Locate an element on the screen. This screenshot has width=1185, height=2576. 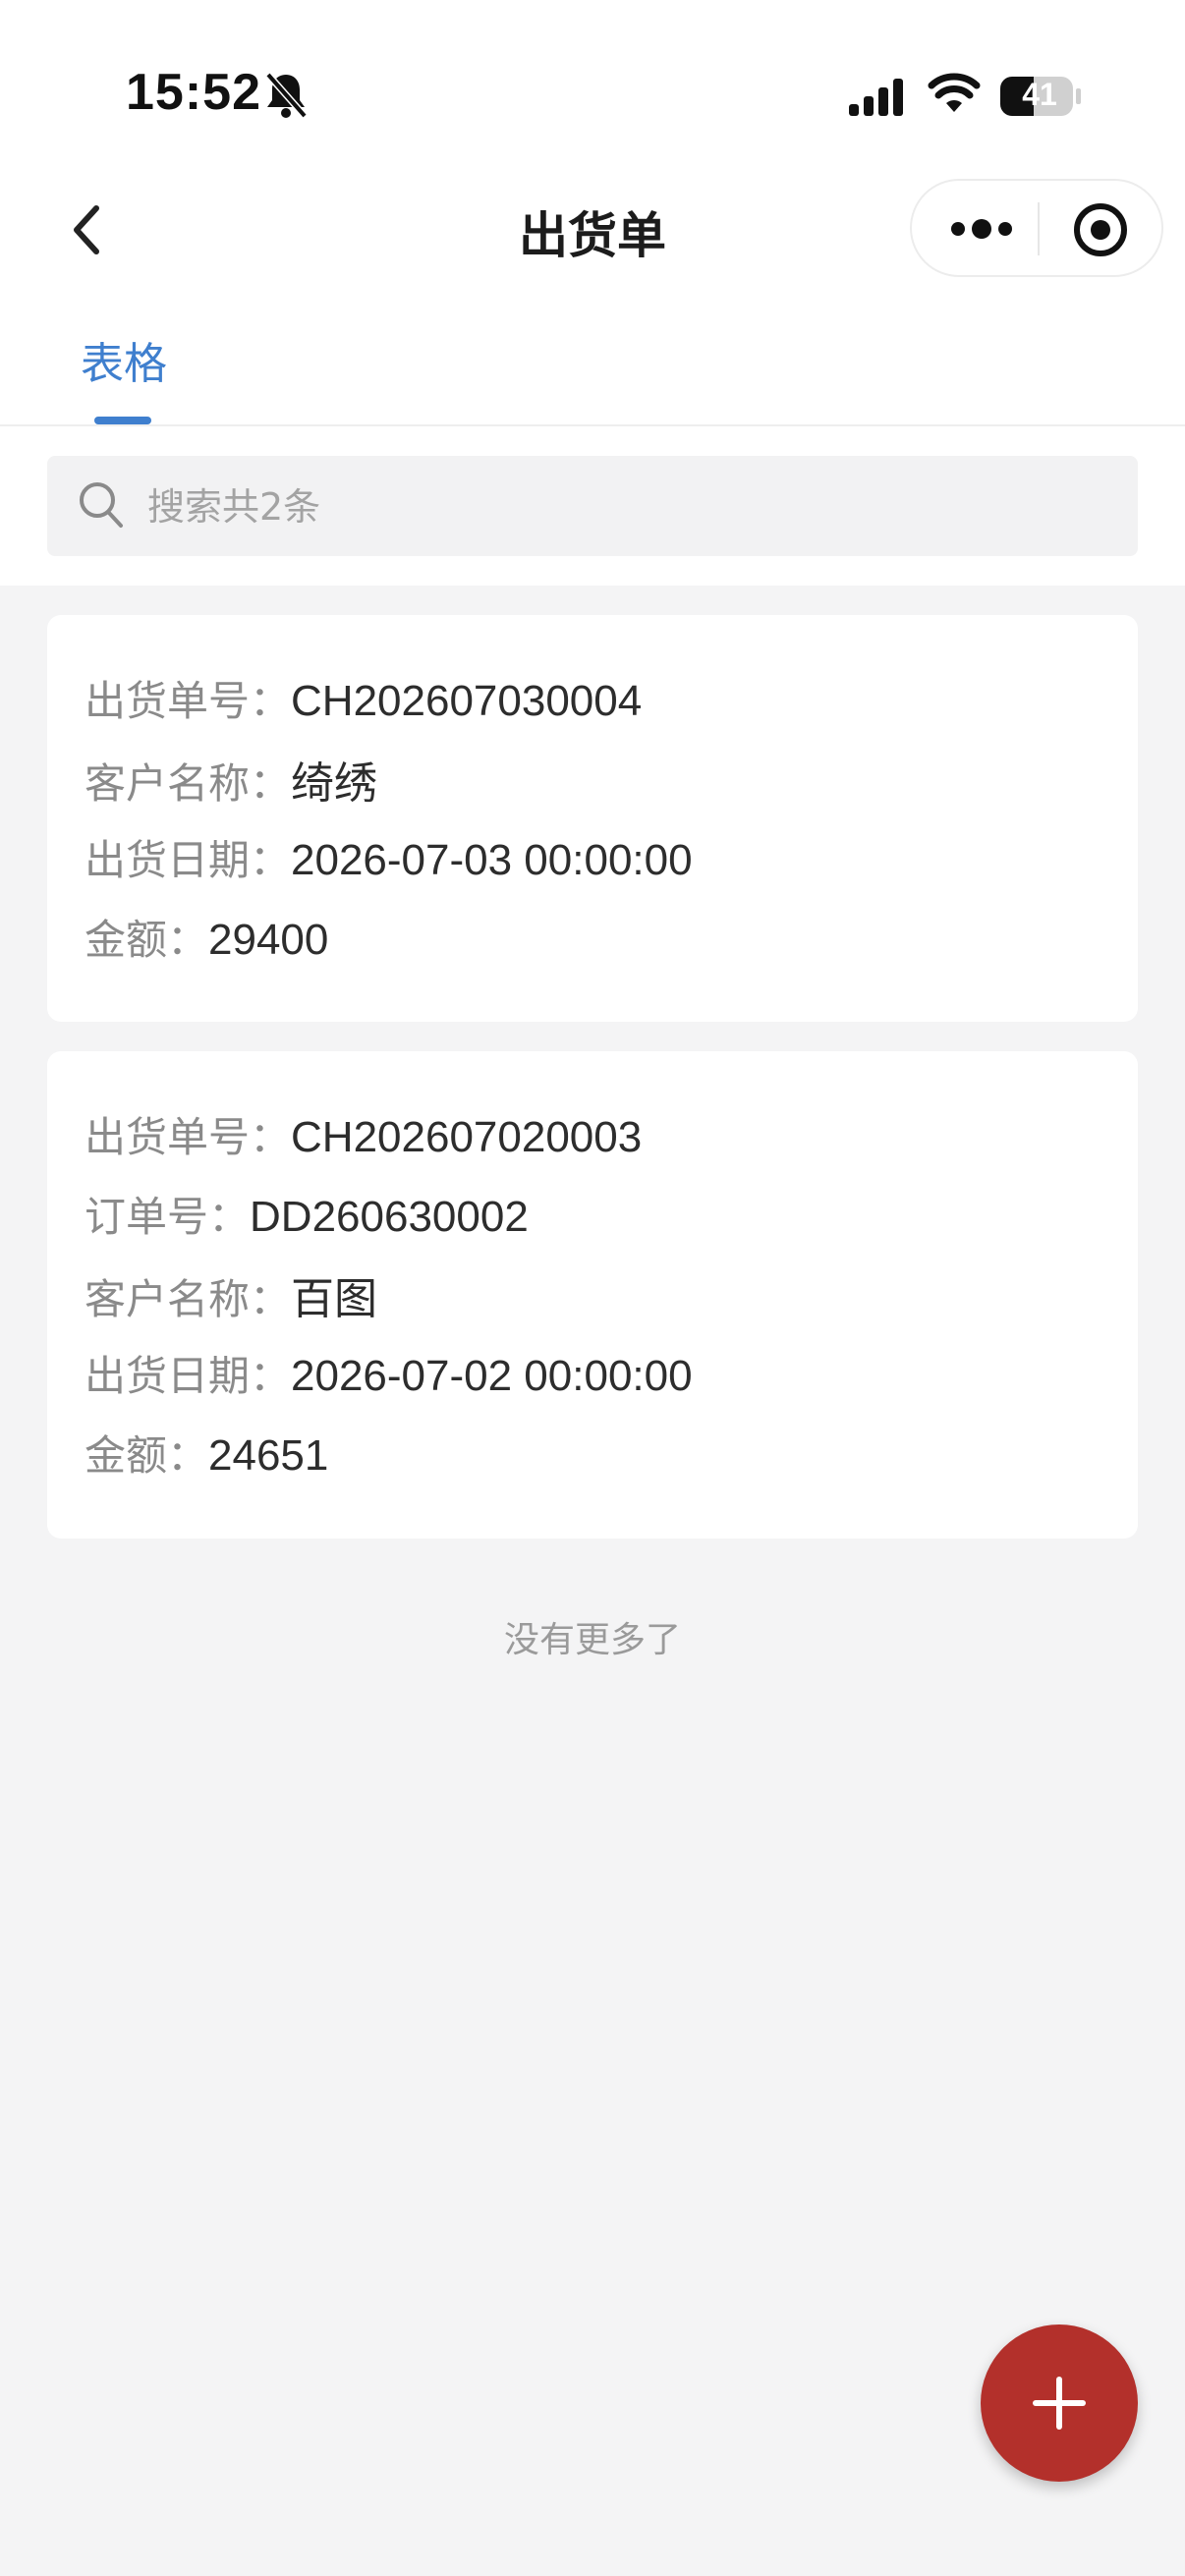
target-icon is located at coordinates (1100, 229).